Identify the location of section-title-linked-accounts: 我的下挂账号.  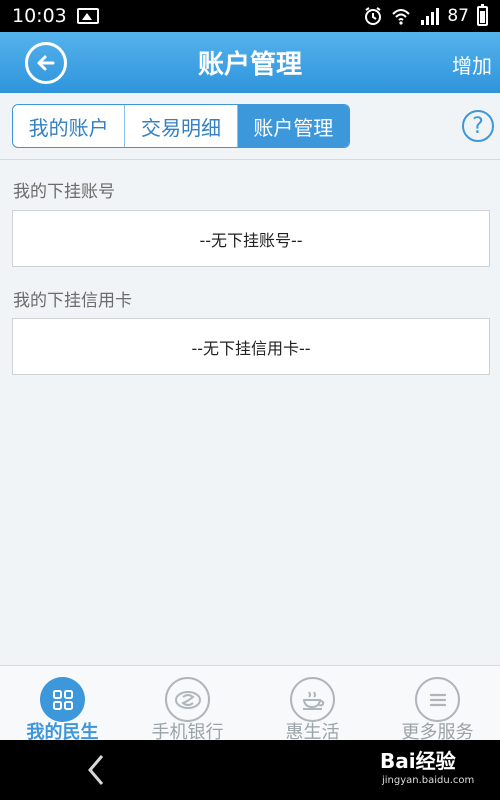
(64, 192).